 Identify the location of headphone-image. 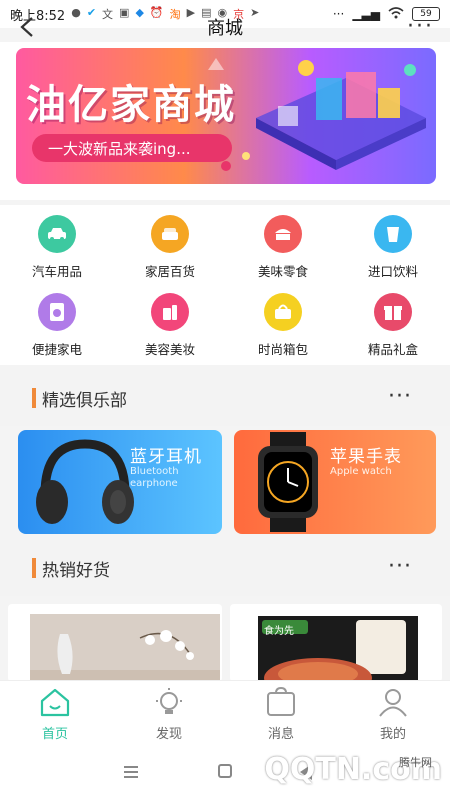
(85, 481).